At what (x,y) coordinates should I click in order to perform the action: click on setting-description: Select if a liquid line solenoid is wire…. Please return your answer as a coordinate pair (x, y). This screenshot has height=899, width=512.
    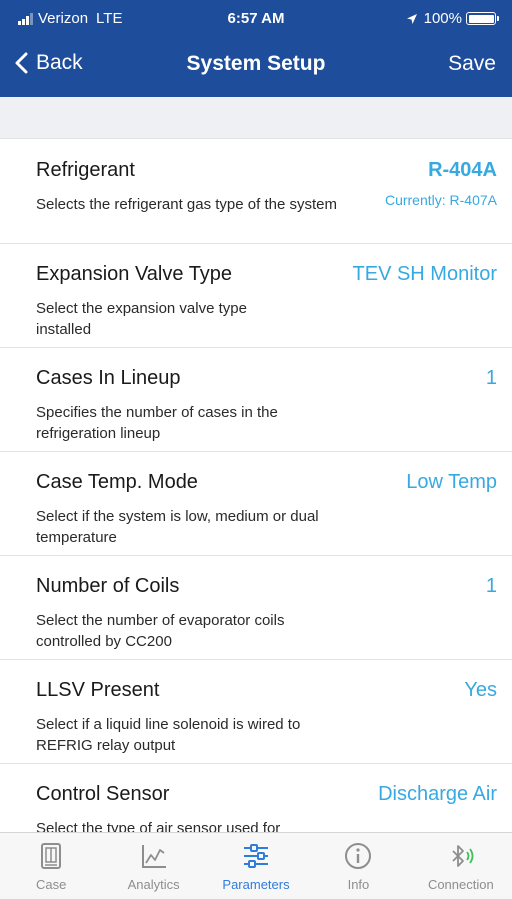
    Looking at the image, I should click on (168, 735).